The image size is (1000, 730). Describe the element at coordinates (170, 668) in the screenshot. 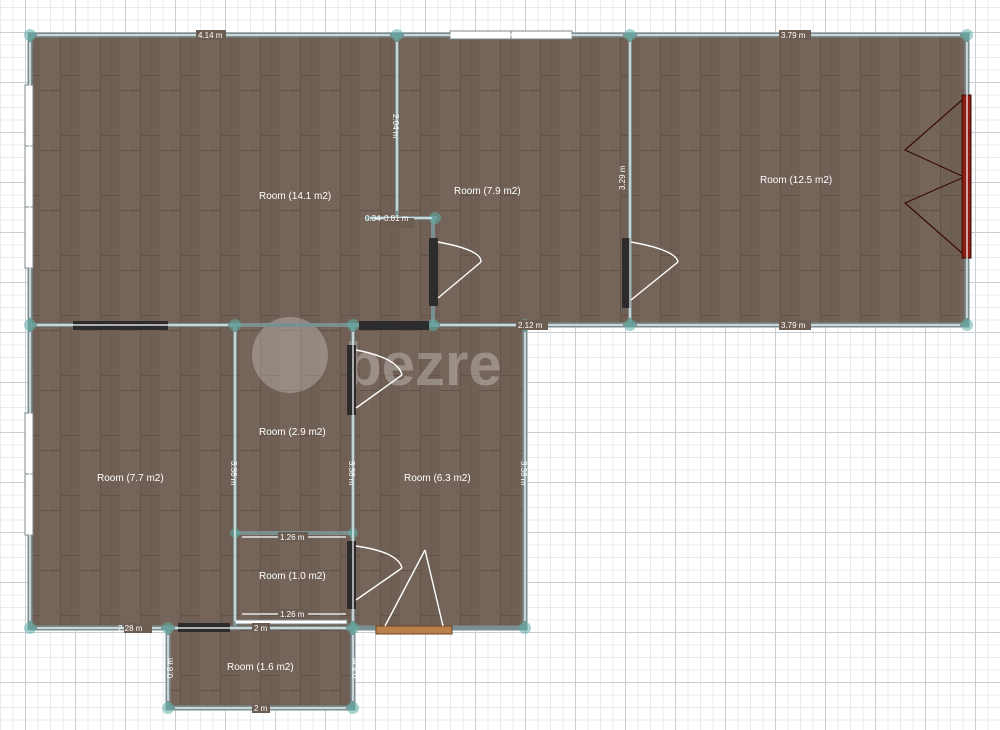

I see `dim-balcony-height-left: 0.8 m` at that location.